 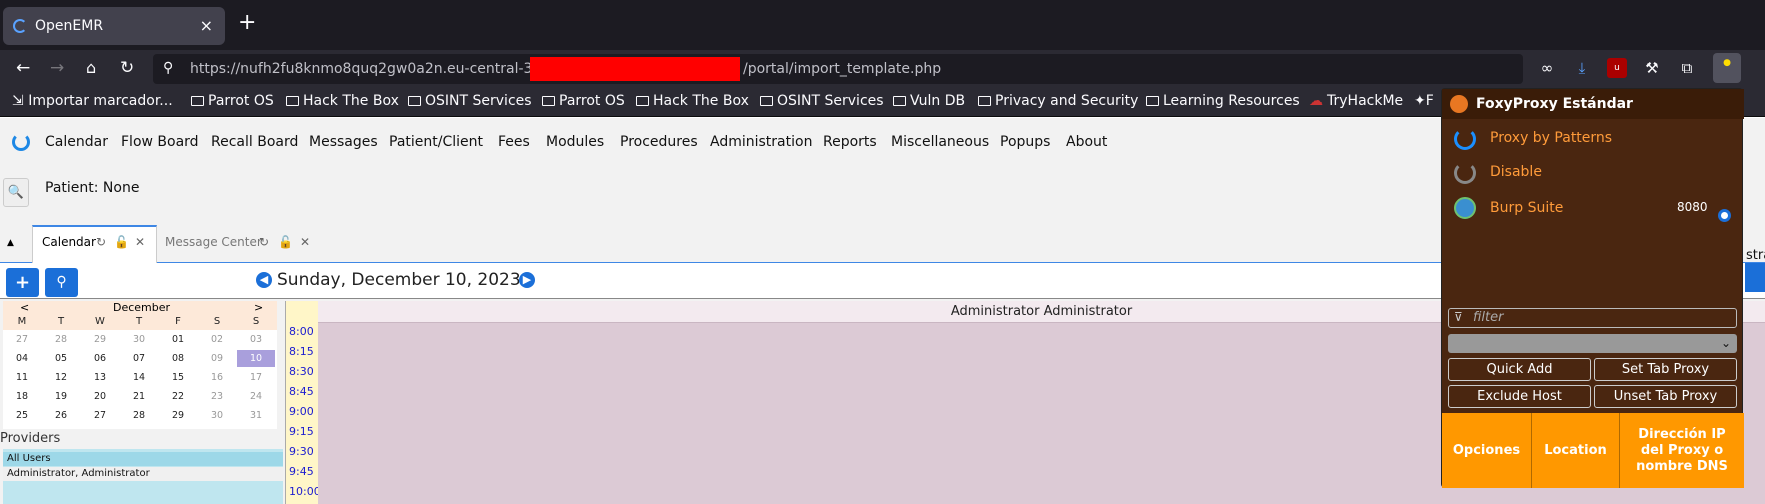 I want to click on option-disable: Disable, so click(x=1516, y=172).